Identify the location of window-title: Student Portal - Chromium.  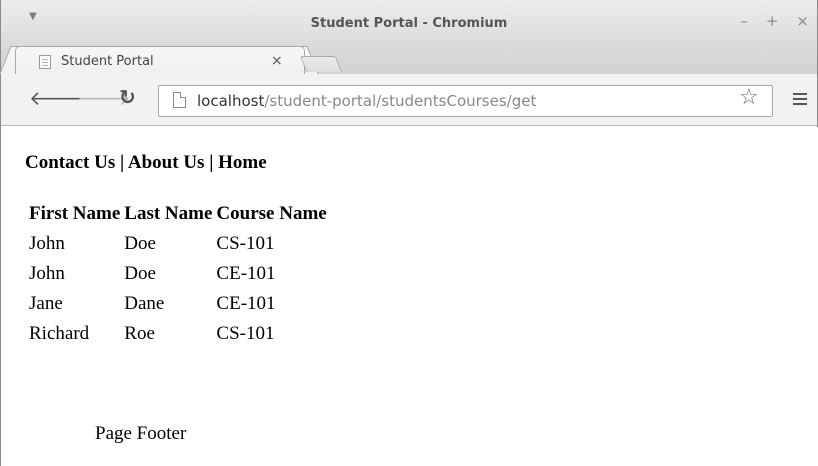
(409, 23).